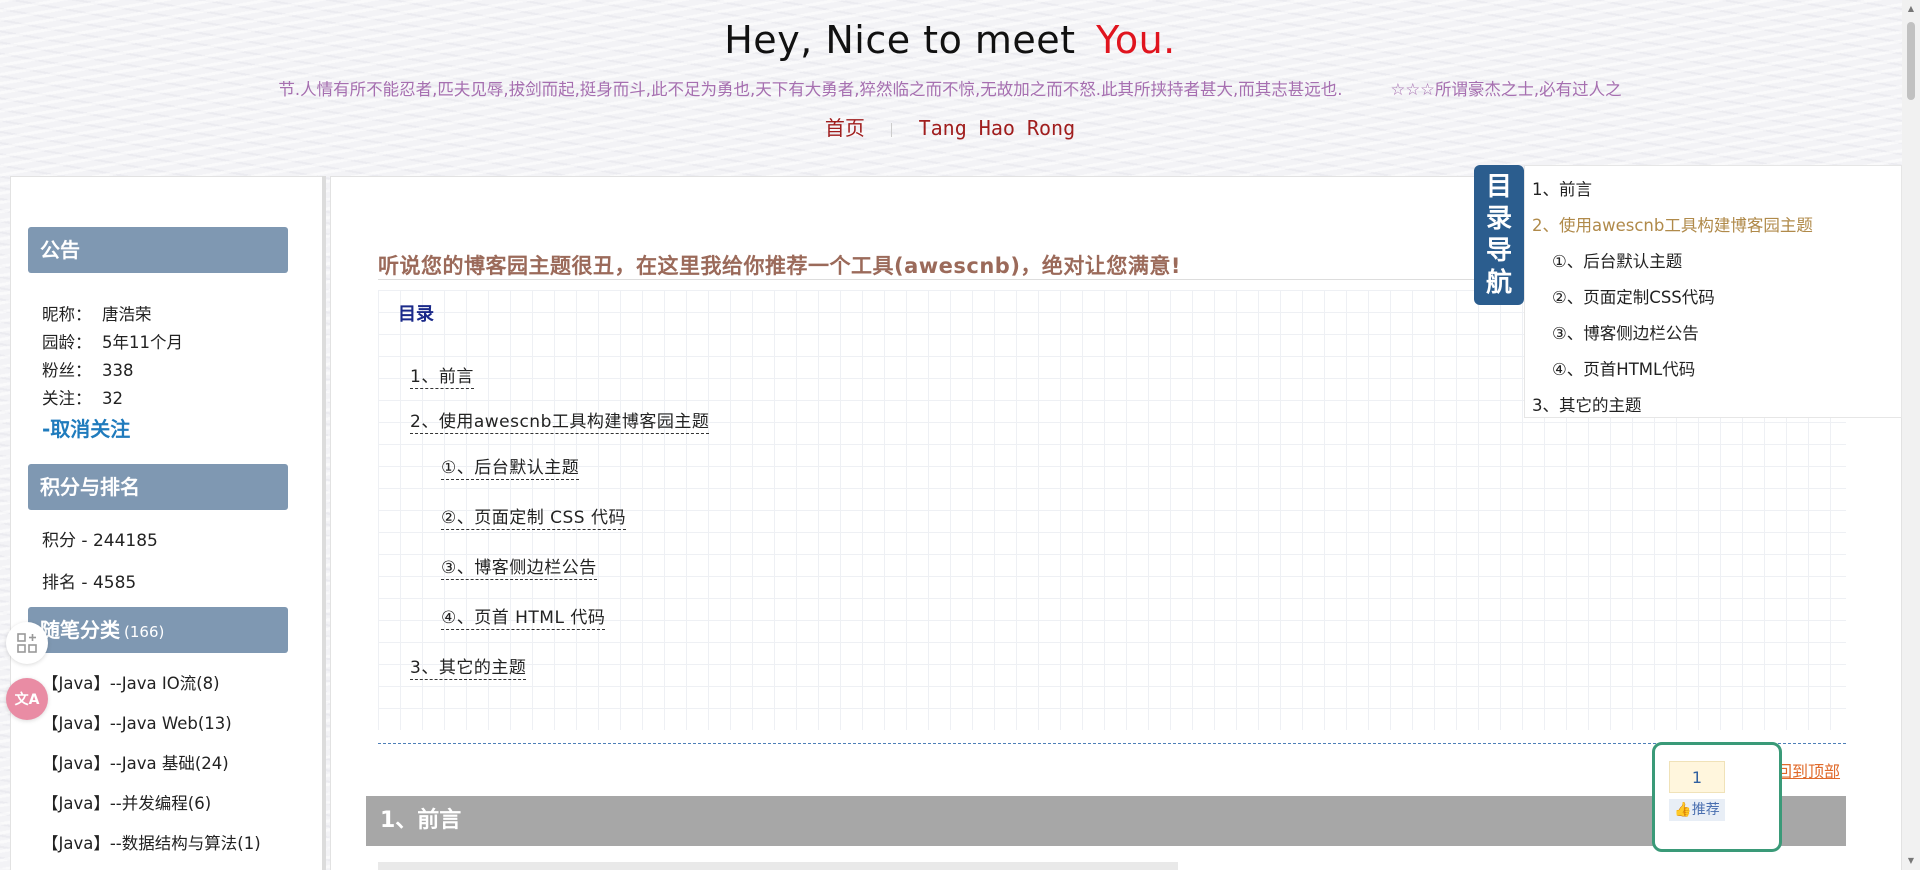 Image resolution: width=1920 pixels, height=870 pixels. Describe the element at coordinates (1683, 810) in the screenshot. I see `thumbs-up-icon: 👍` at that location.